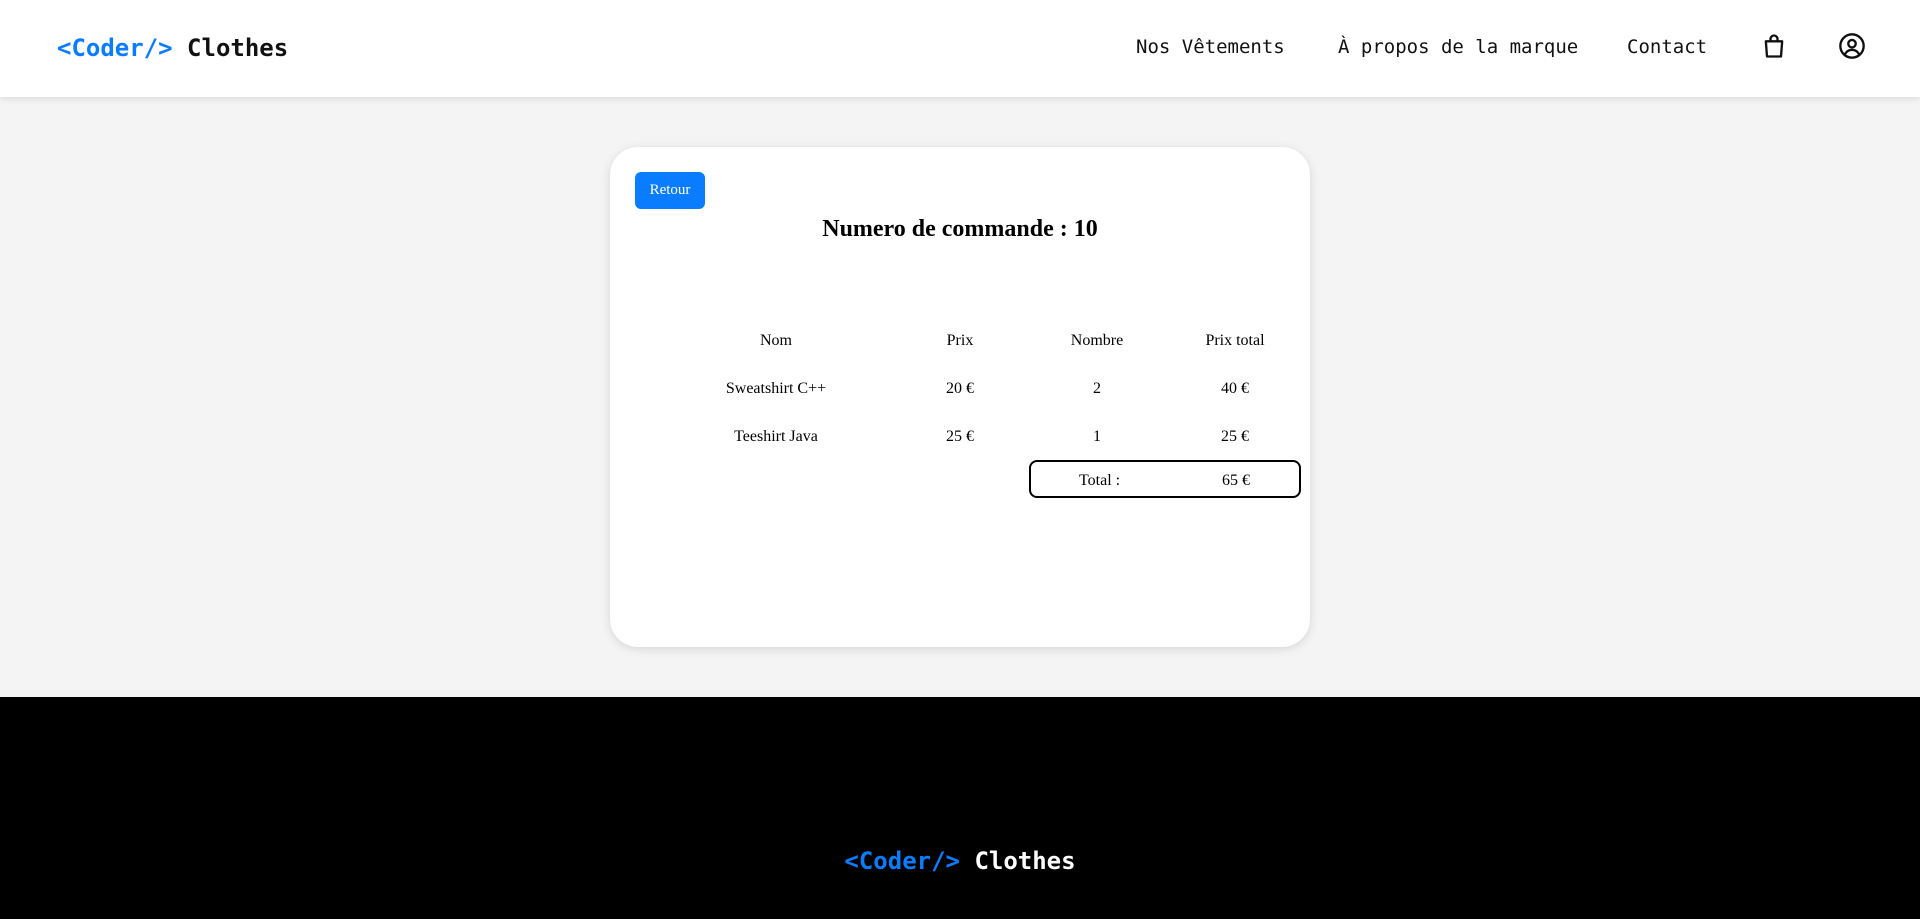  What do you see at coordinates (1097, 388) in the screenshot?
I see `order-item-quantity: 2` at bounding box center [1097, 388].